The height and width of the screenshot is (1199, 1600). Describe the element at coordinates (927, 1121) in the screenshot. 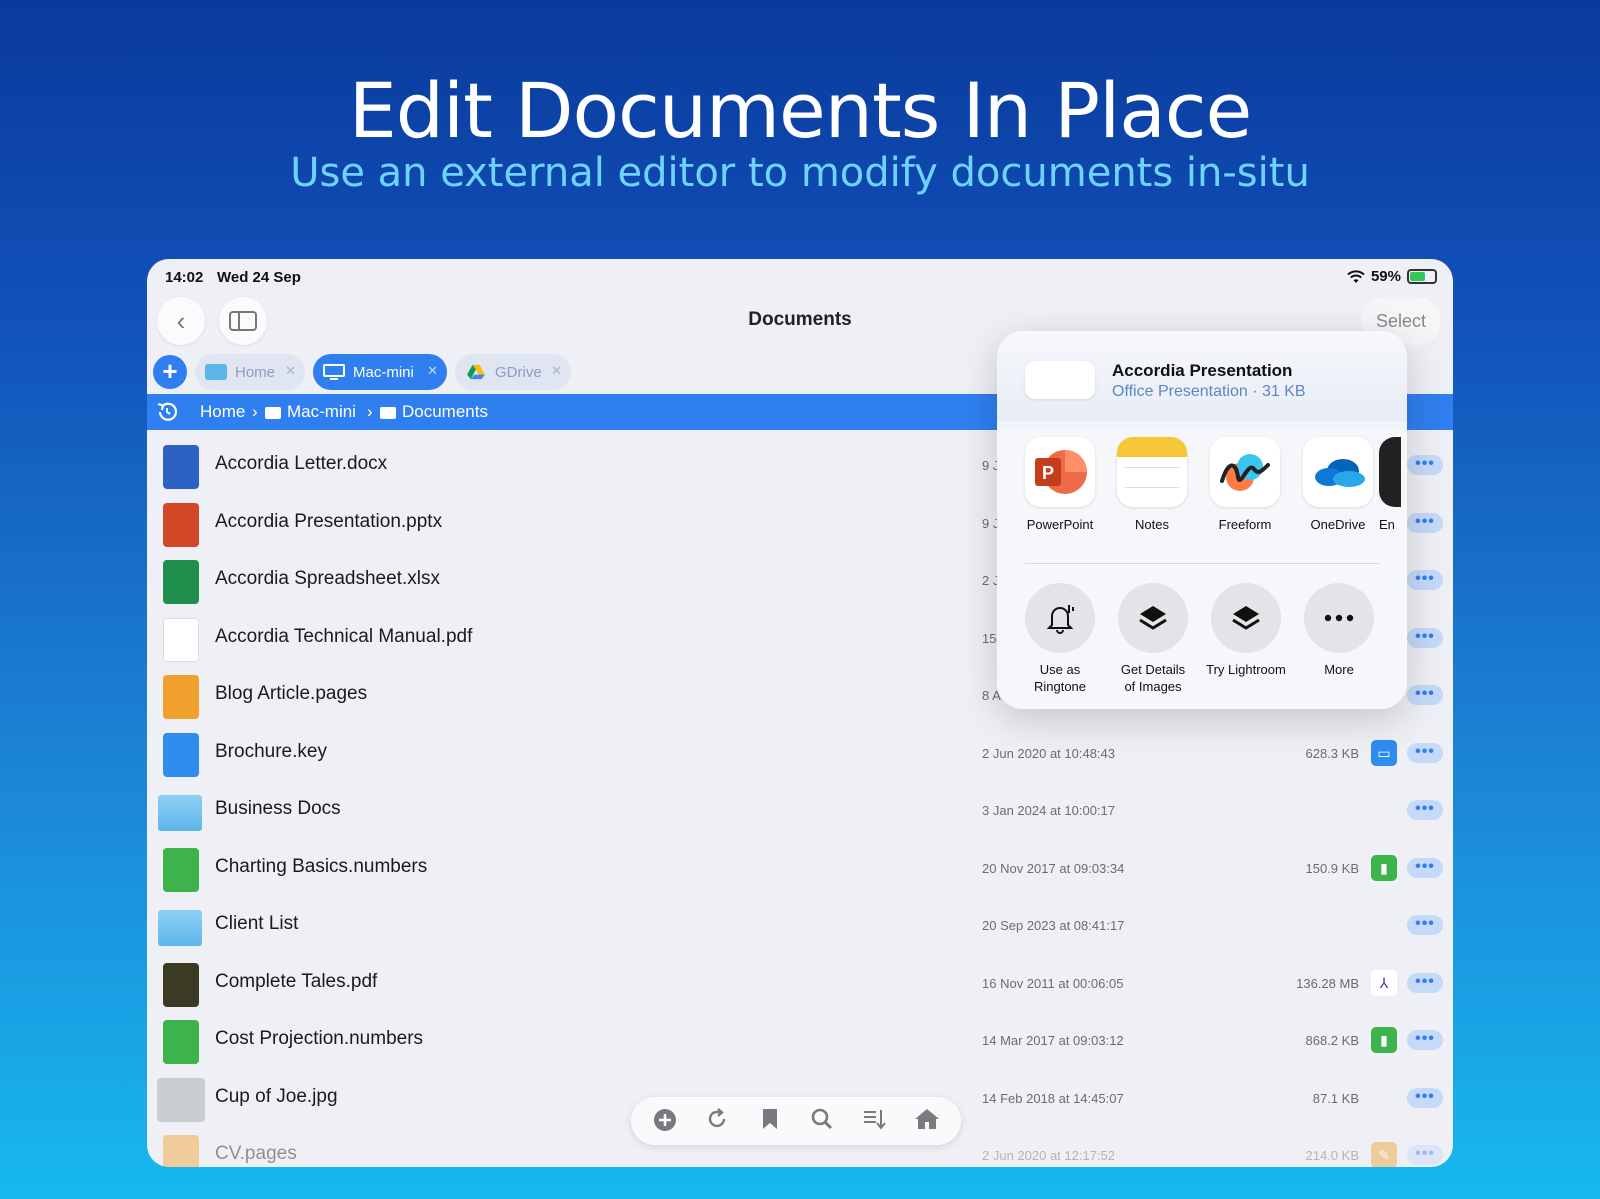

I see `home-icon` at that location.